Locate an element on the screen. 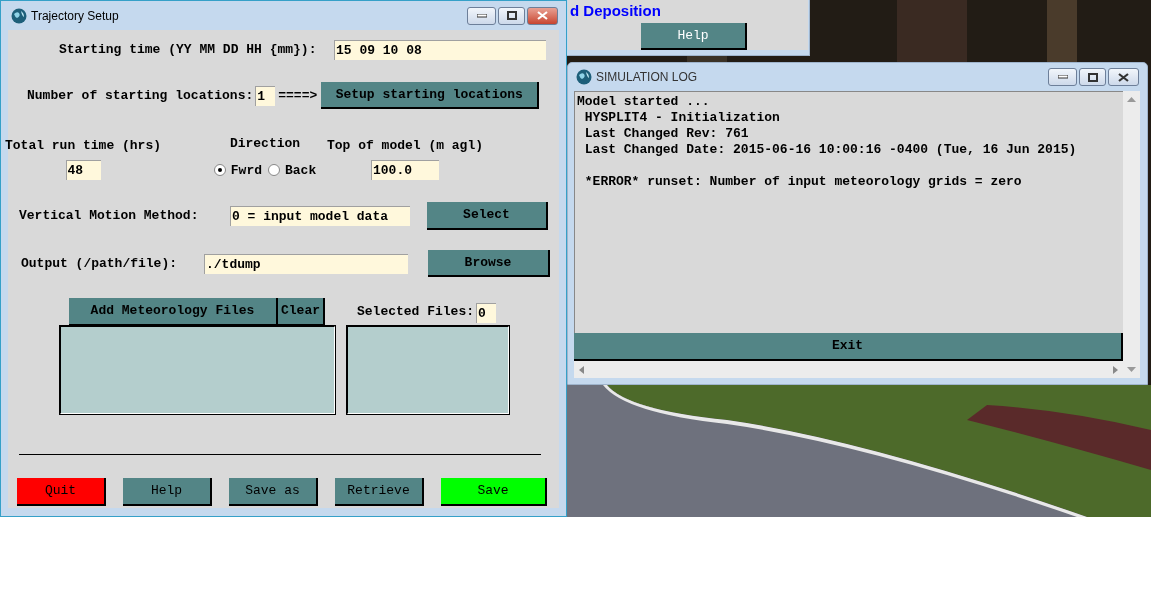 This screenshot has width=1151, height=614. help-button: Help is located at coordinates (694, 36).